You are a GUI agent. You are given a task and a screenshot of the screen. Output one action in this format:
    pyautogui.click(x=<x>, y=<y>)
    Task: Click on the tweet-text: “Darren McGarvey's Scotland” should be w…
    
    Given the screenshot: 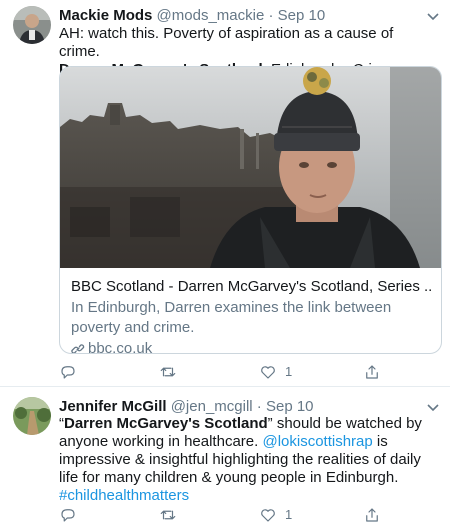 What is the action you would take?
    pyautogui.click(x=247, y=460)
    